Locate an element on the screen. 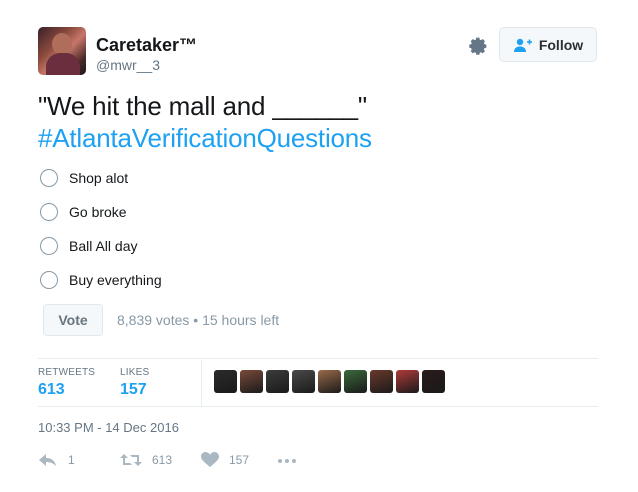 This screenshot has height=492, width=638. poll-option-3: Ball All day is located at coordinates (88, 246).